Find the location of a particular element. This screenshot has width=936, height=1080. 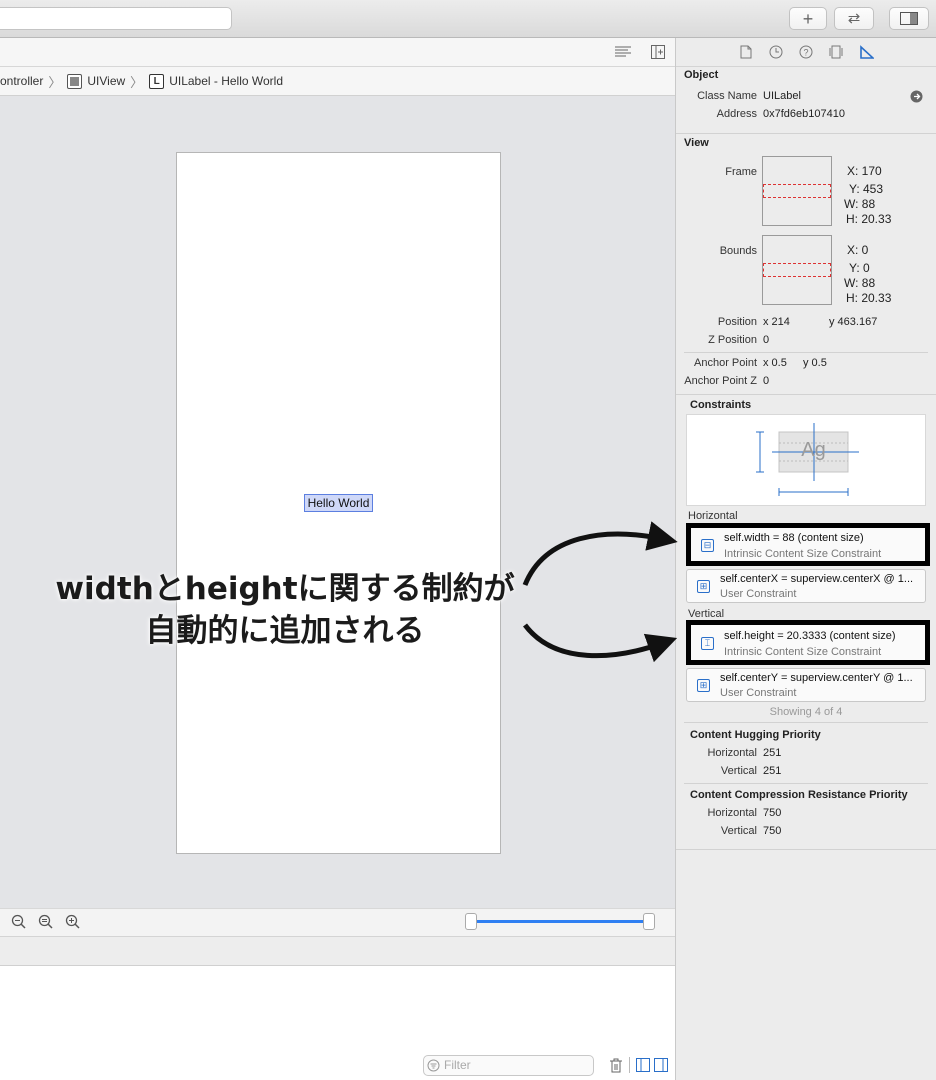

zoom-in-icon is located at coordinates (73, 922).